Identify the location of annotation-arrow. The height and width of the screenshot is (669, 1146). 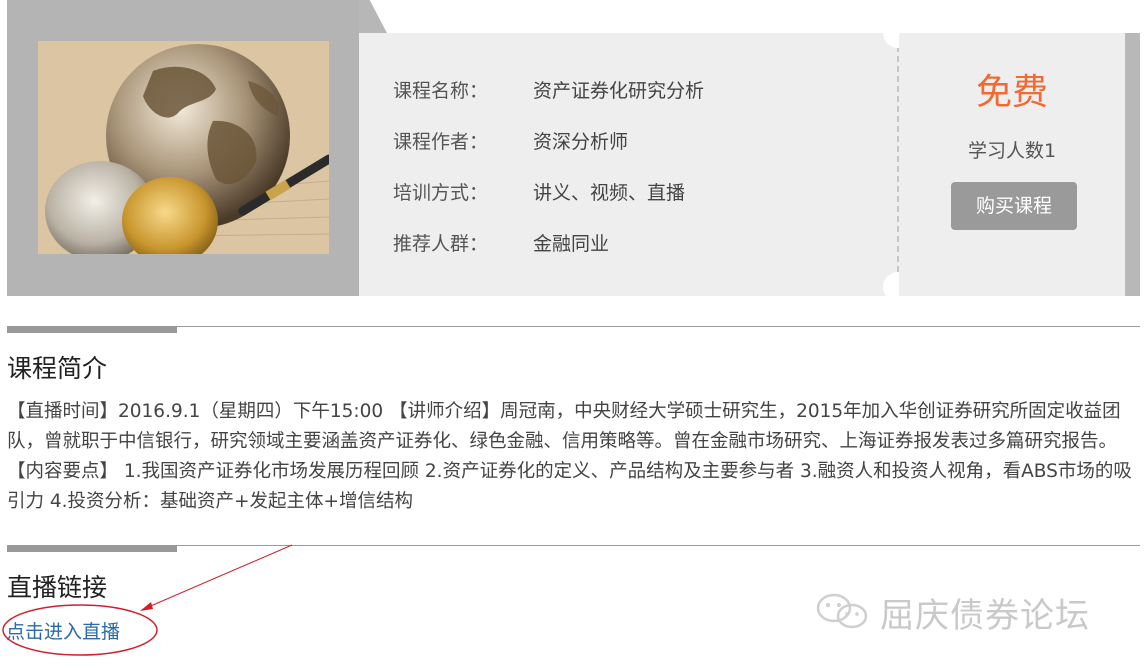
(219, 576).